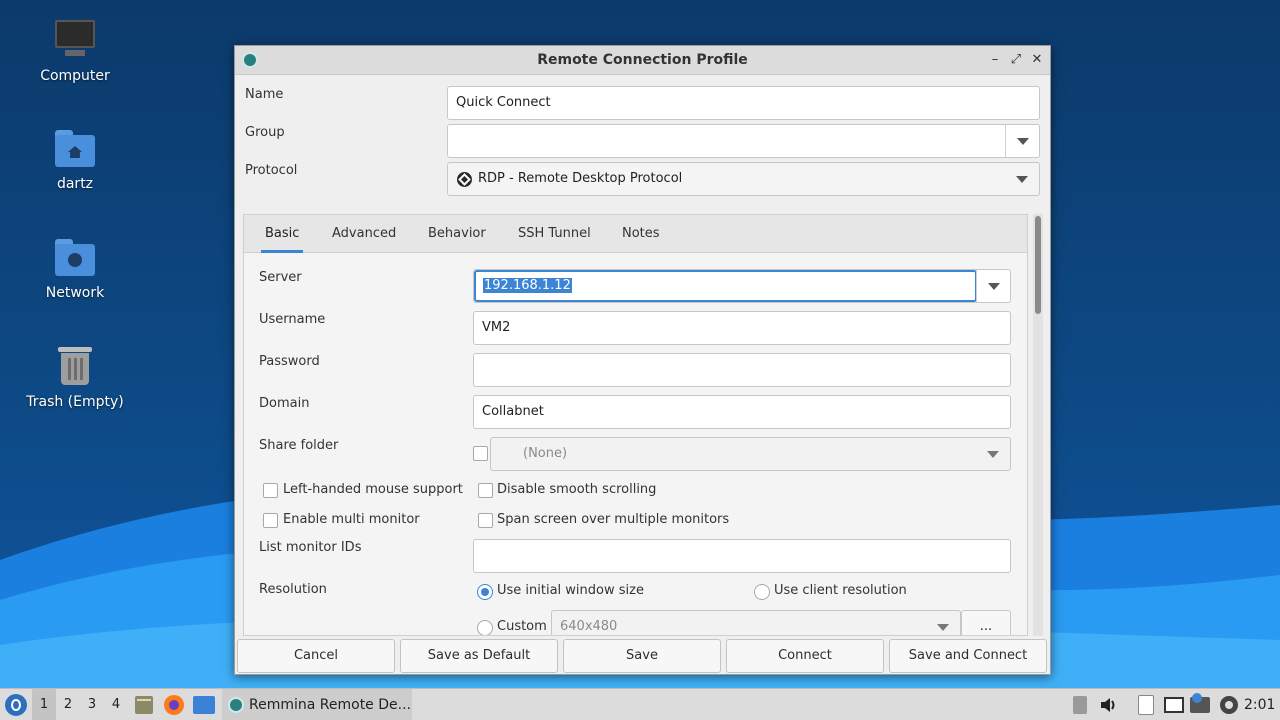 This screenshot has height=720, width=1280. I want to click on password-field, so click(742, 370).